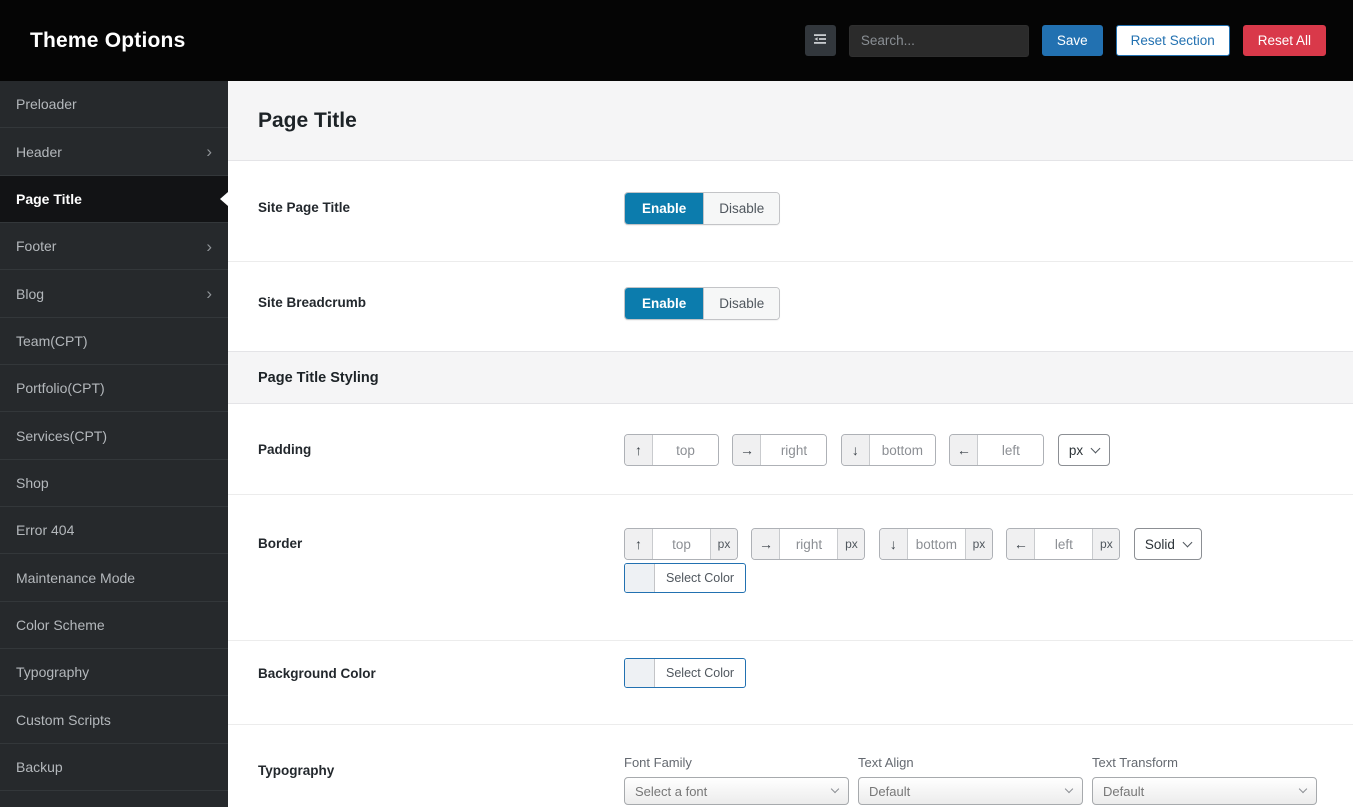  Describe the element at coordinates (53, 672) in the screenshot. I see `sidebar-item-label: Typography` at that location.